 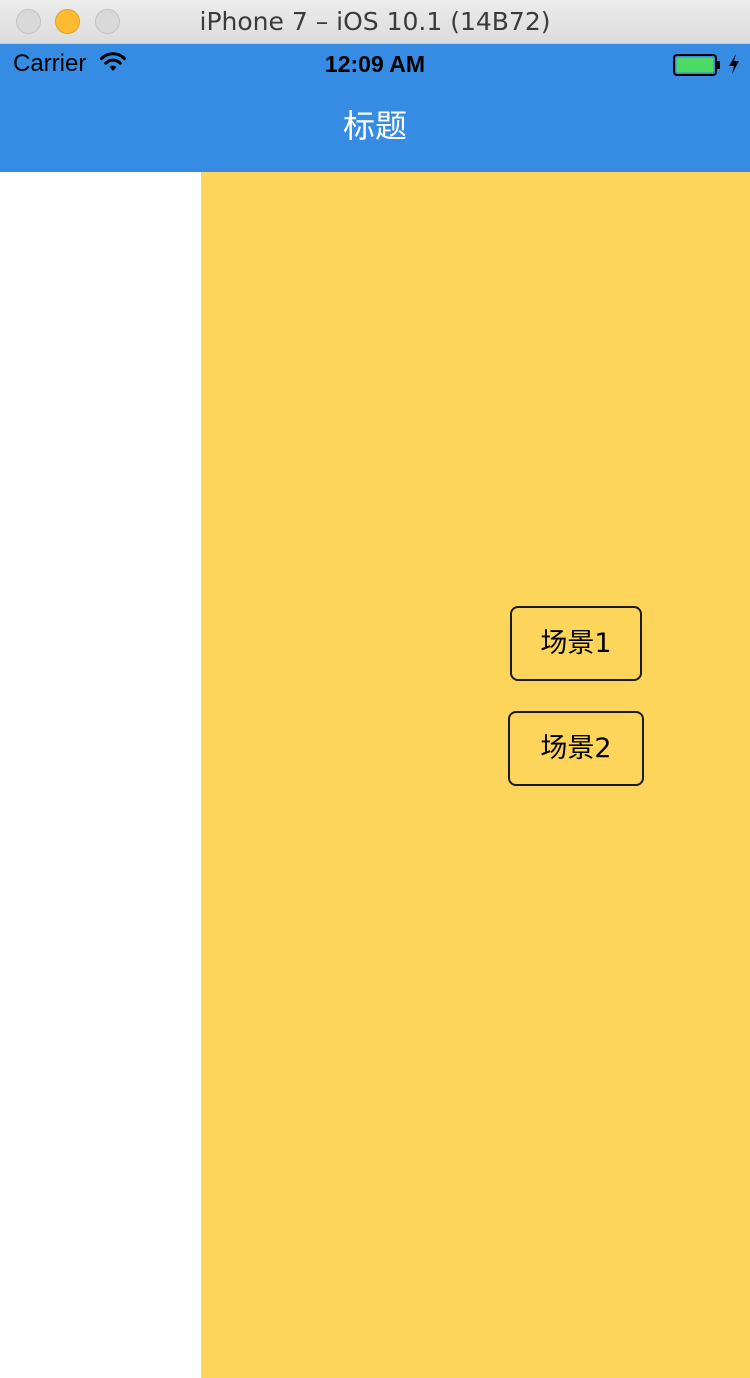 What do you see at coordinates (576, 643) in the screenshot?
I see `scene-1-button: 场景1` at bounding box center [576, 643].